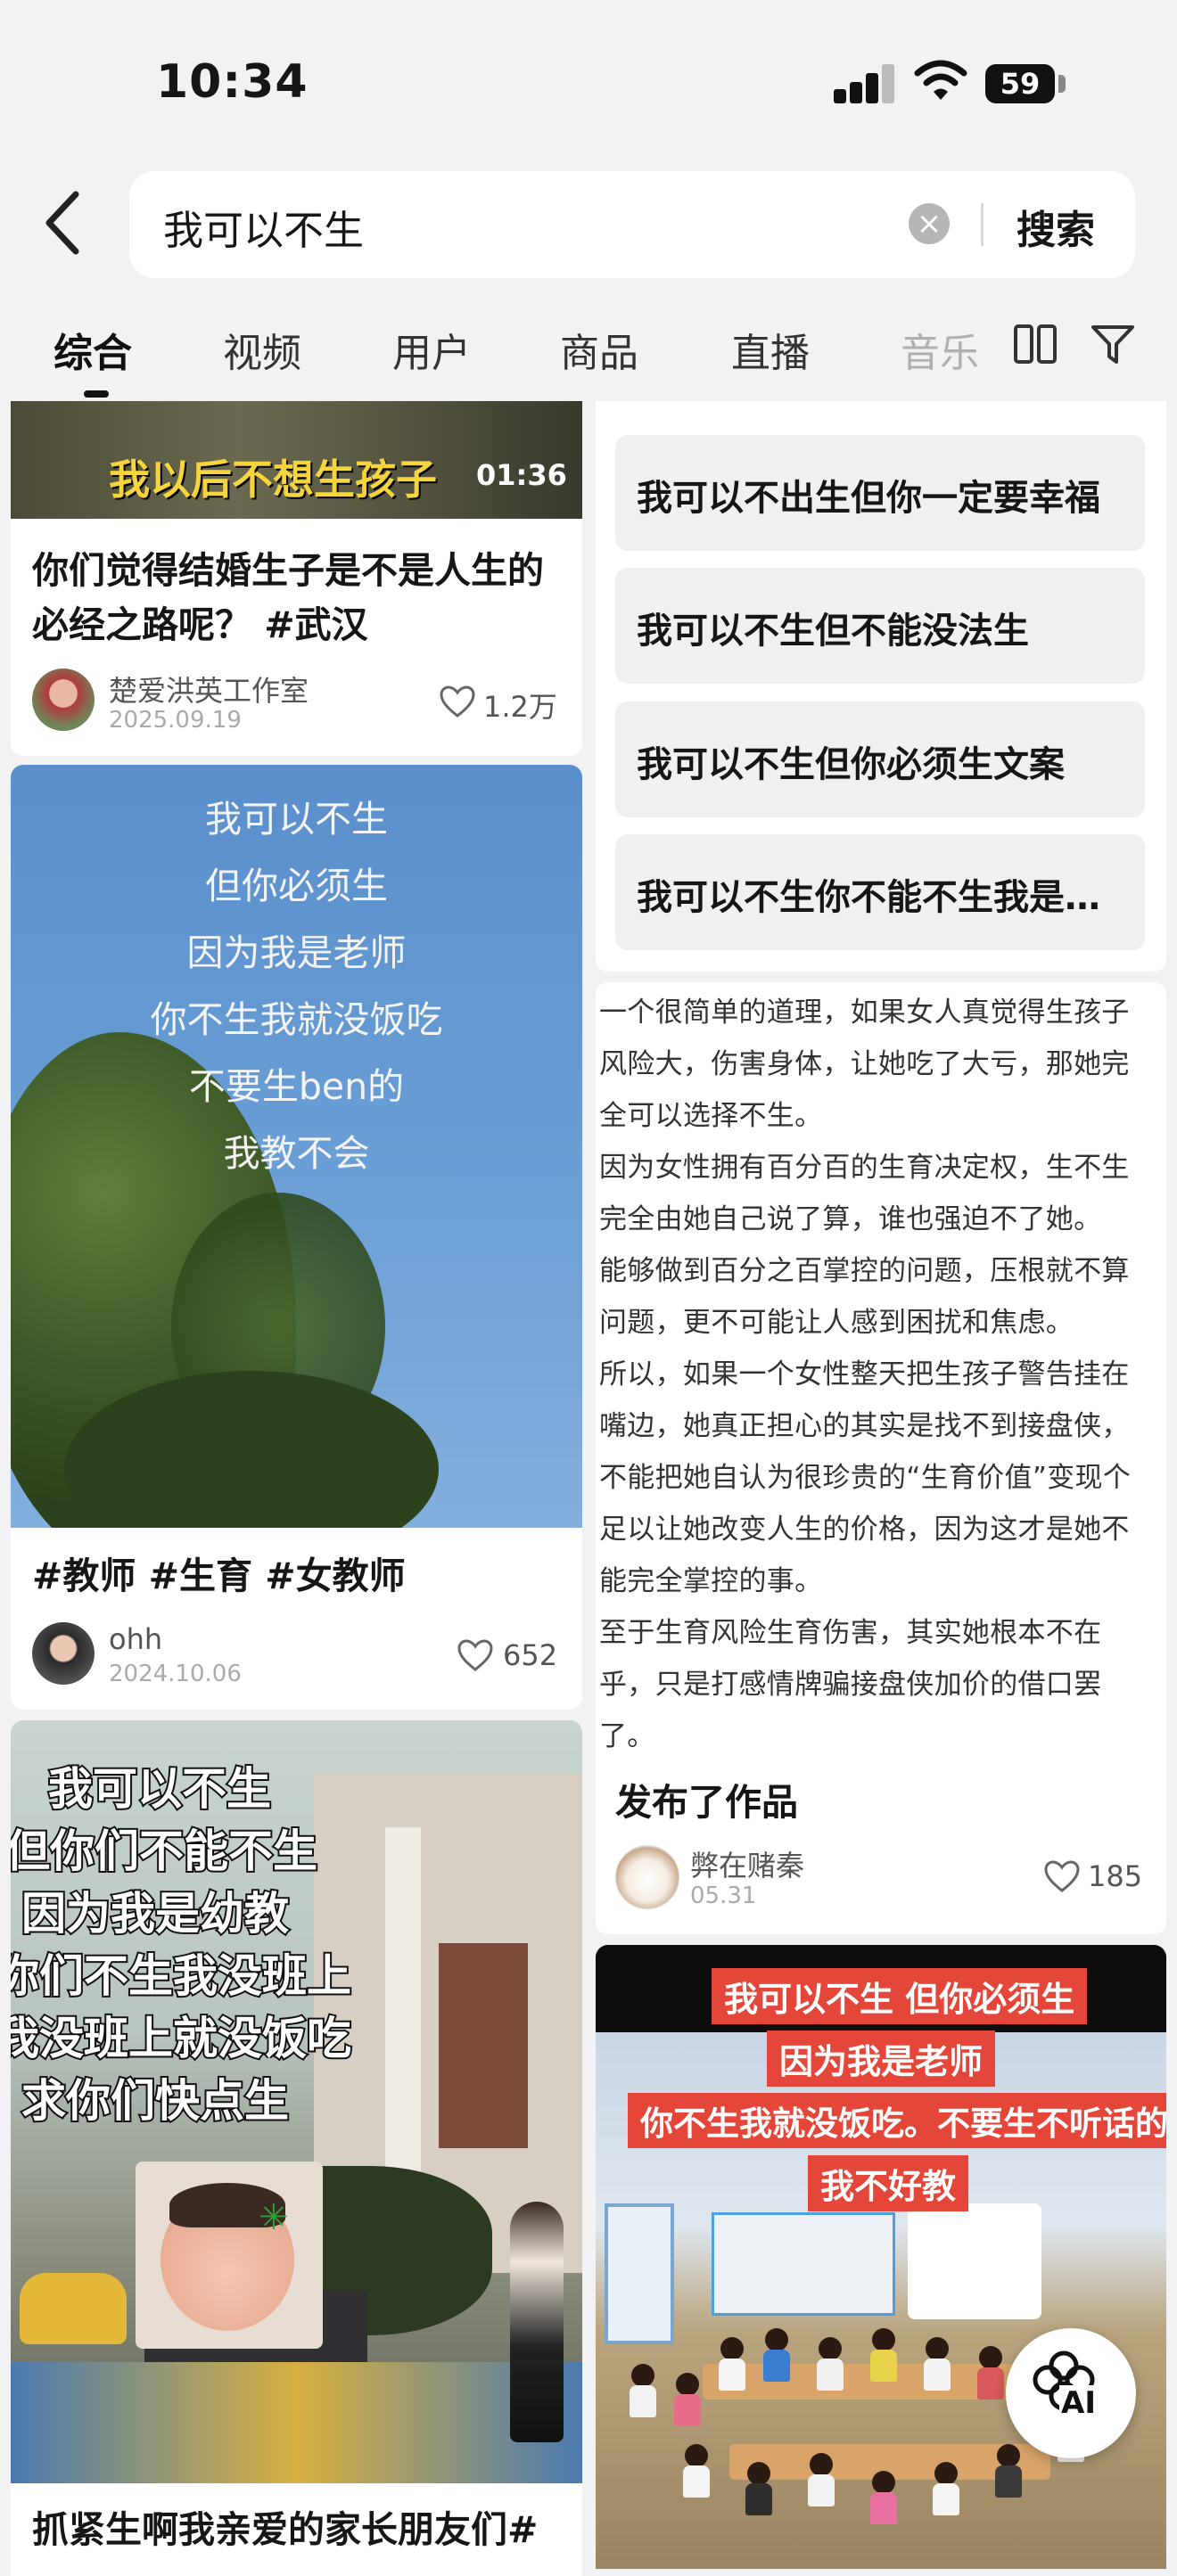 Image resolution: width=1177 pixels, height=2576 pixels. I want to click on related-search-item: 我可以不生但你必须生文案, so click(880, 759).